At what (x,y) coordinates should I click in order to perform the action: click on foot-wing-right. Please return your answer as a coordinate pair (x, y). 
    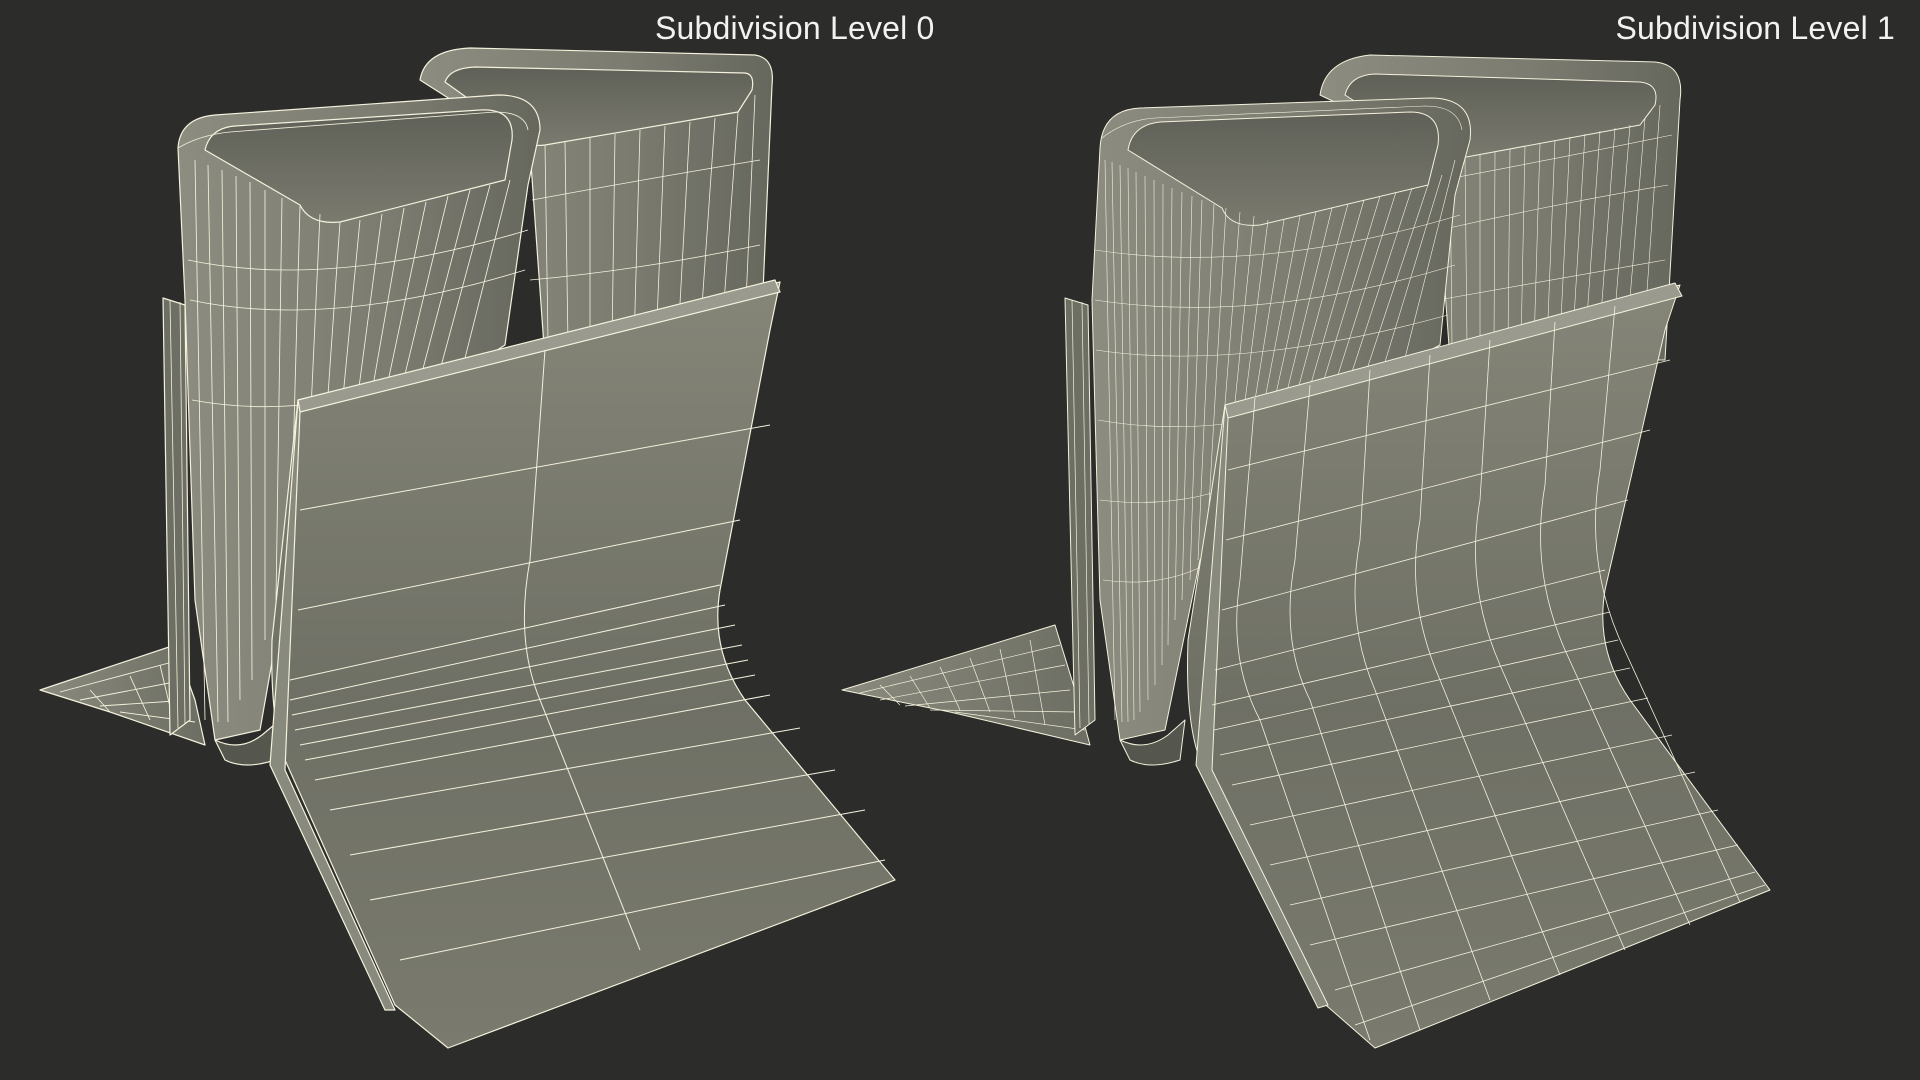
    Looking at the image, I should click on (966, 685).